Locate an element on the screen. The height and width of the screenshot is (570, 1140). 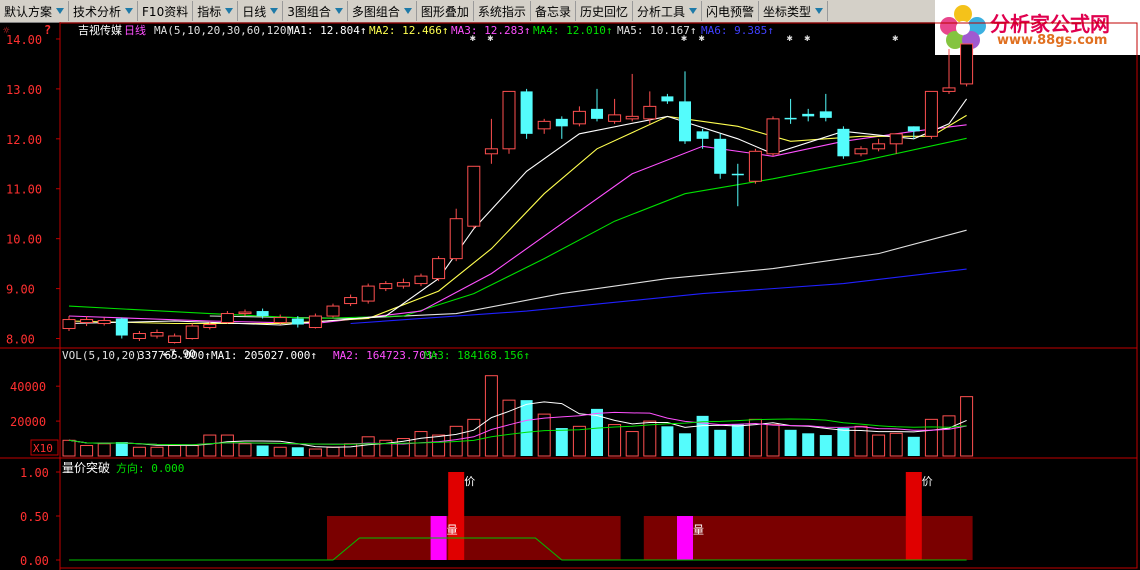
indicator-direction: 方向: 0.000 is located at coordinates (150, 468).